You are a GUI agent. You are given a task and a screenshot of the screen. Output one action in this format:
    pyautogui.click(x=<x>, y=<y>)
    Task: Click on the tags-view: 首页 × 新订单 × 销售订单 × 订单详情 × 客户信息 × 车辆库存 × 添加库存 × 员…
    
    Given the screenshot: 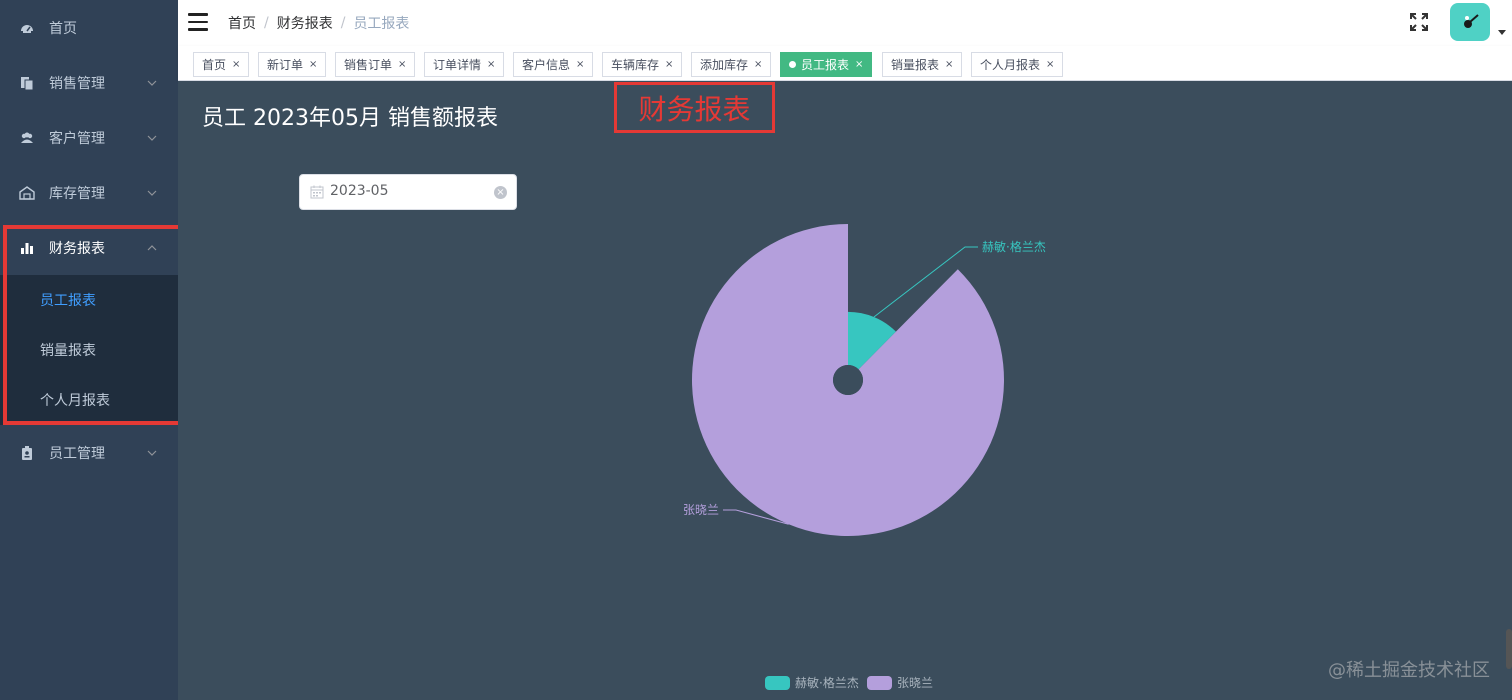 What is the action you would take?
    pyautogui.click(x=845, y=63)
    